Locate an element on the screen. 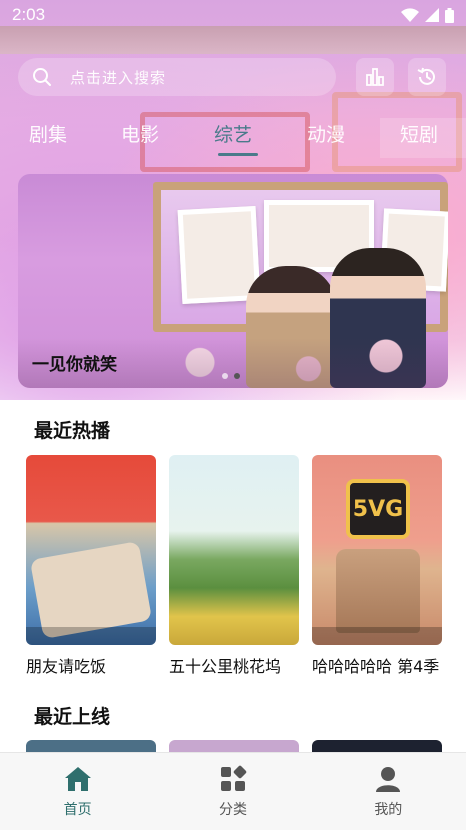  show-card: 五十公里桃花坞 is located at coordinates (234, 566).